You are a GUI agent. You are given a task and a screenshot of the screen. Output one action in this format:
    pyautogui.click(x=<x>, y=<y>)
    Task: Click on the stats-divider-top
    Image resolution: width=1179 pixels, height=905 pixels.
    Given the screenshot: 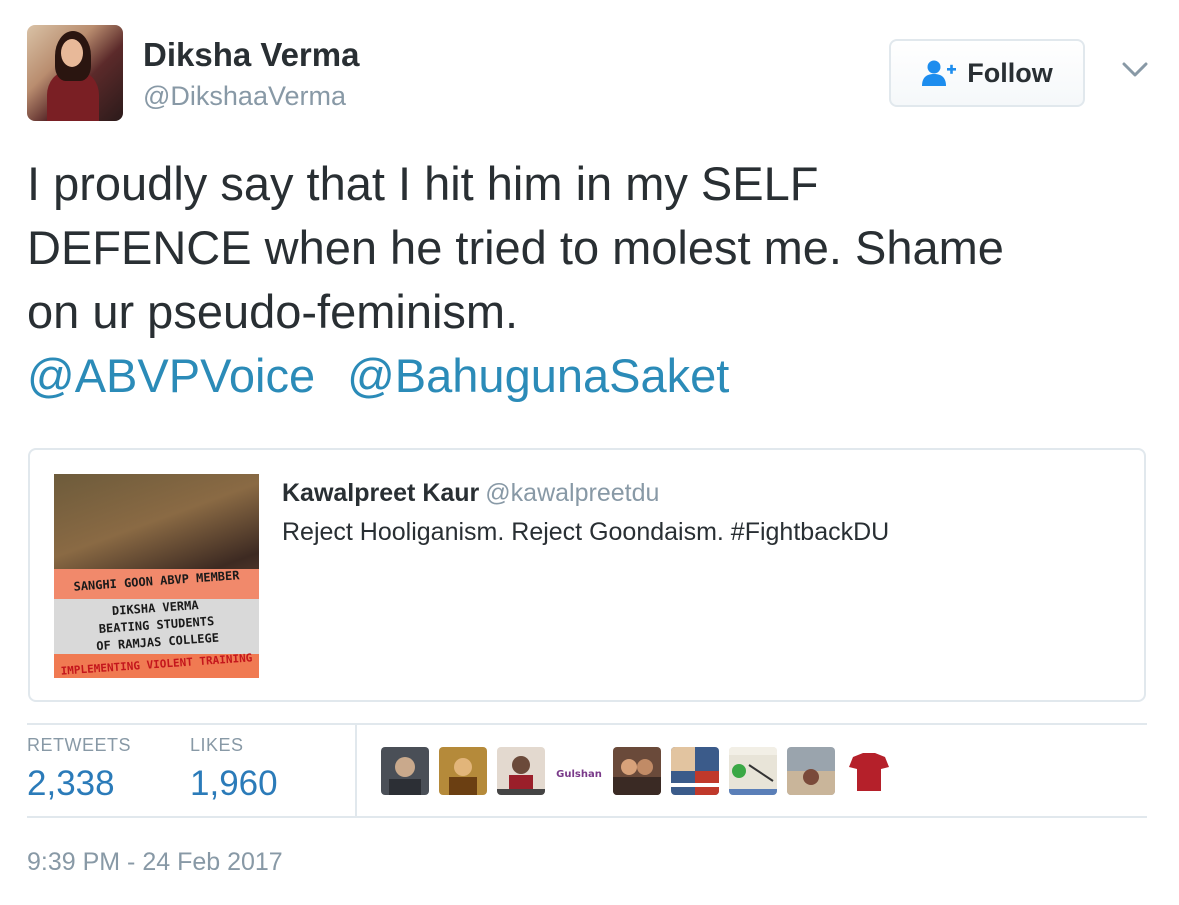 What is the action you would take?
    pyautogui.click(x=587, y=724)
    